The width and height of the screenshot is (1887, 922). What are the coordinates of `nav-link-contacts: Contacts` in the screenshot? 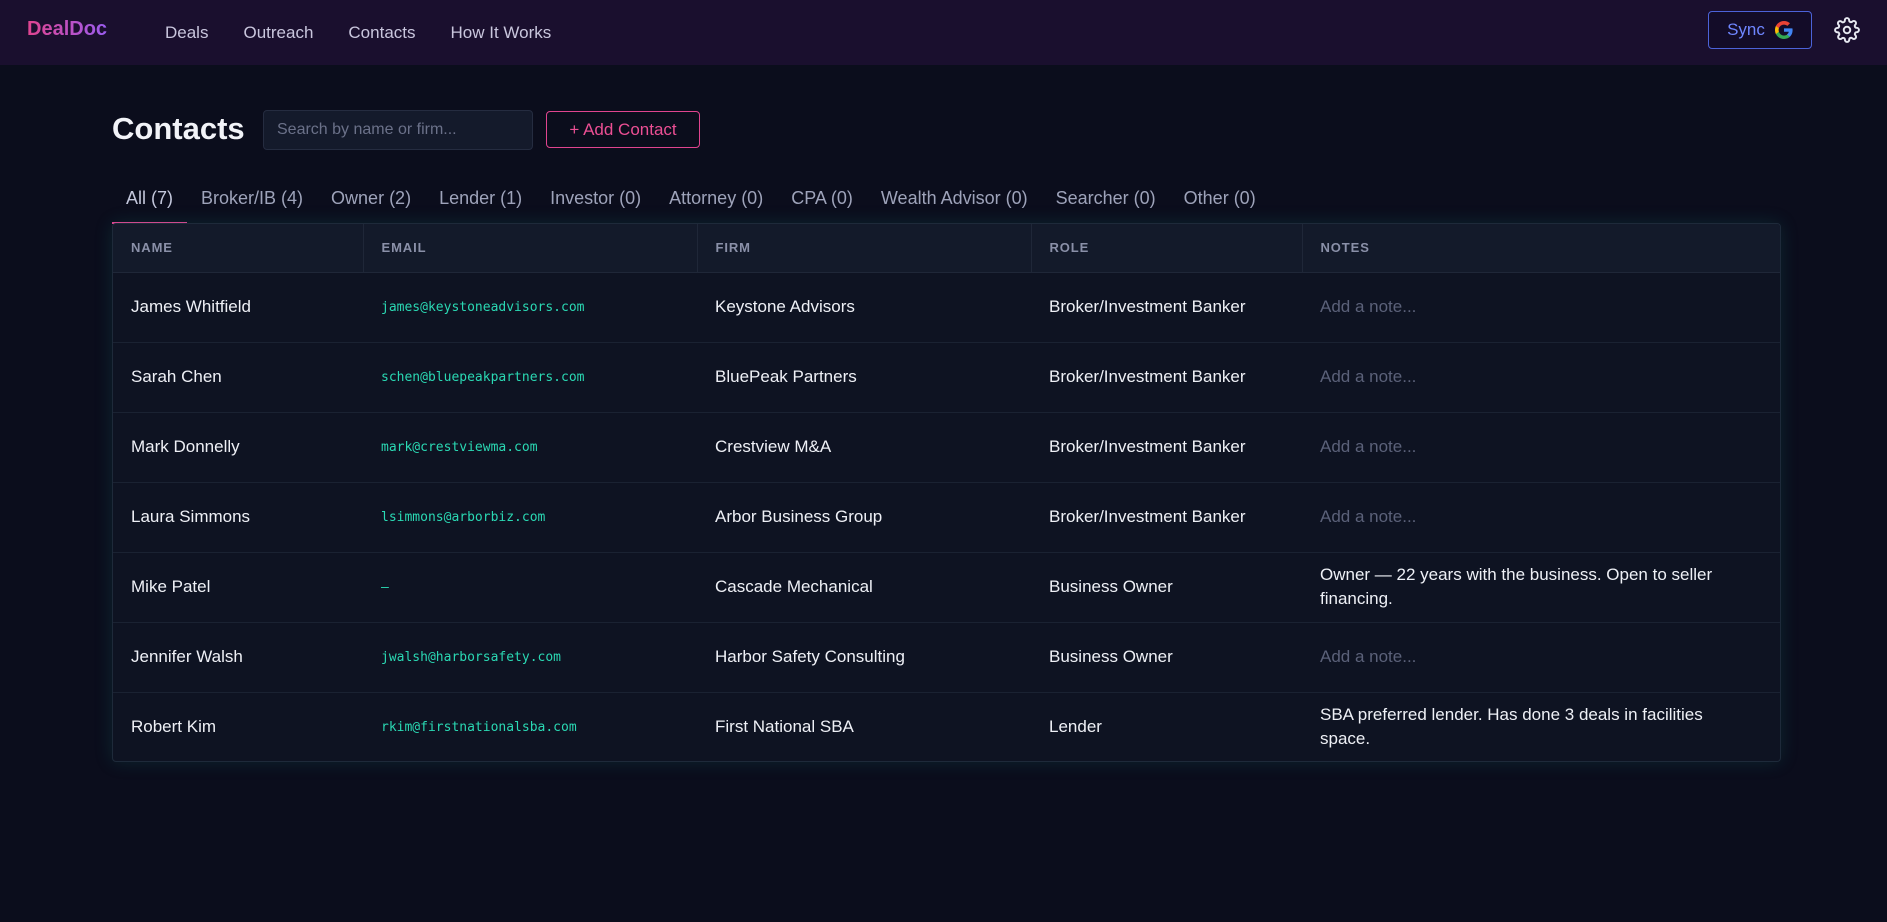 It's located at (381, 33).